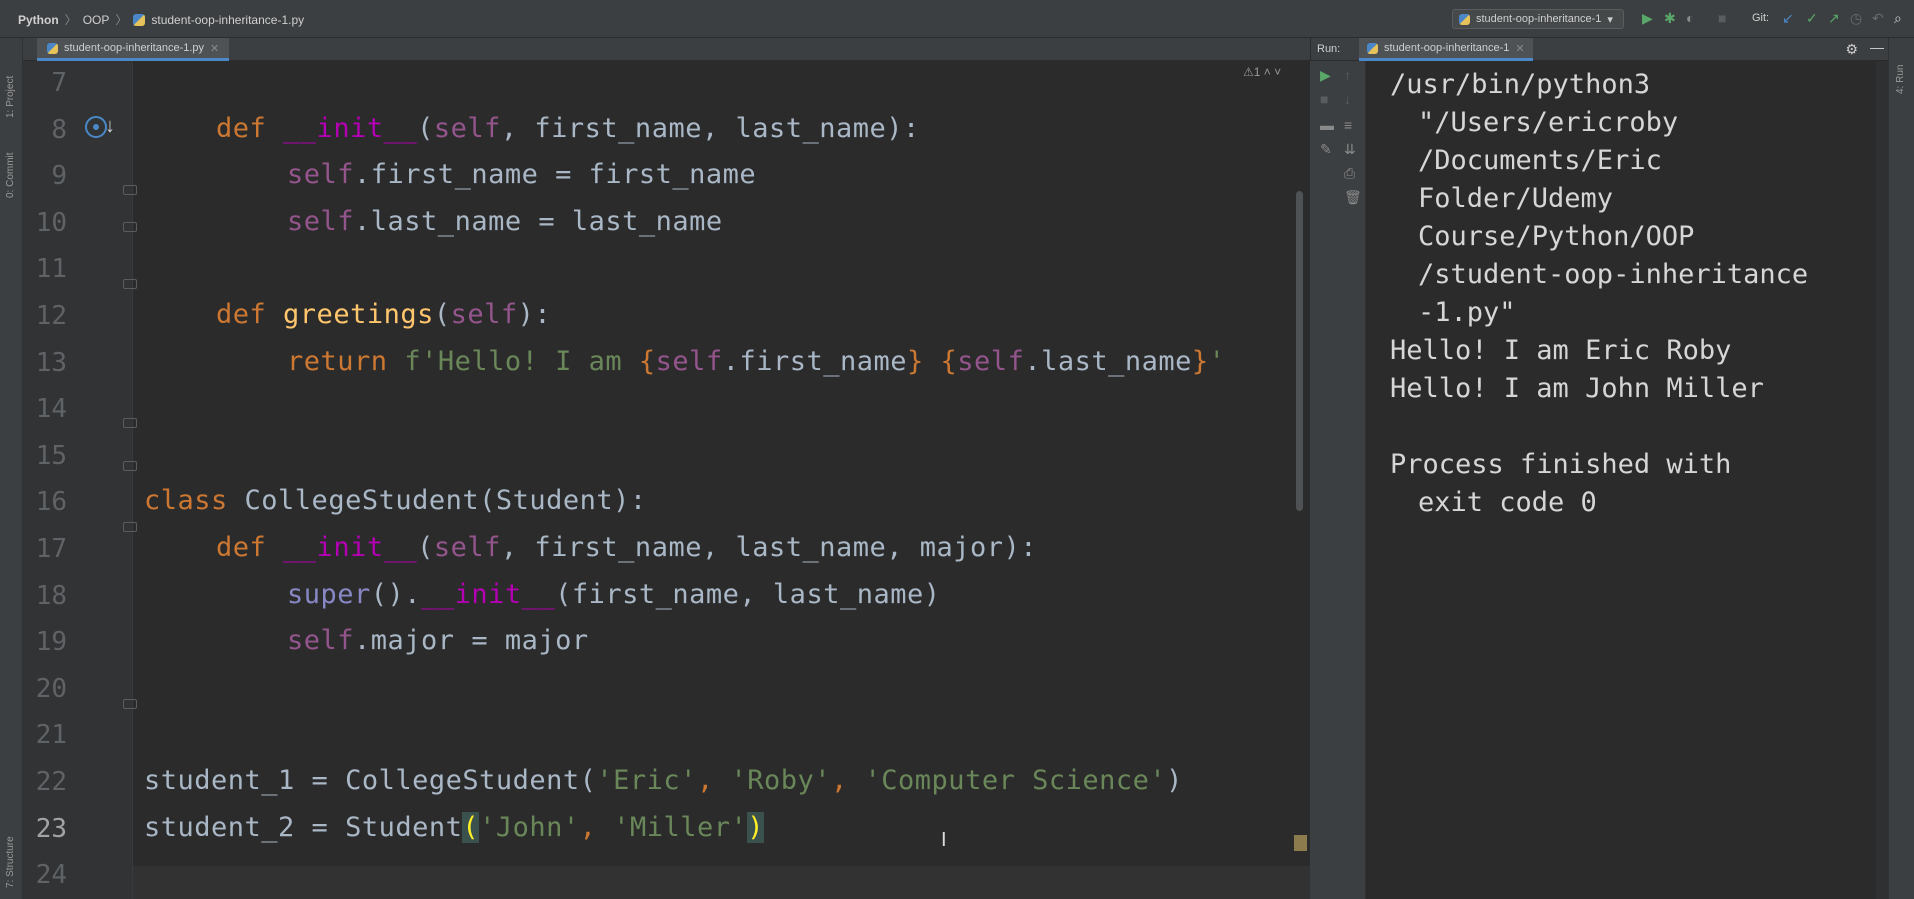 The width and height of the screenshot is (1914, 899). What do you see at coordinates (505, 221) in the screenshot?
I see `code-text: self.last_name = last_name` at bounding box center [505, 221].